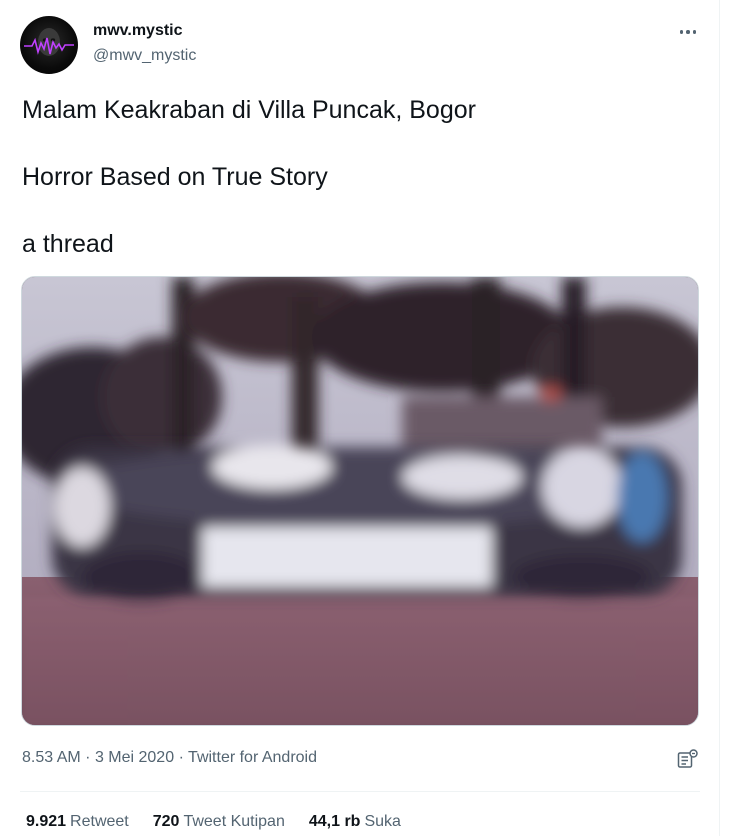 The width and height of the screenshot is (748, 836). What do you see at coordinates (382, 821) in the screenshot?
I see `likes-label: Suka` at bounding box center [382, 821].